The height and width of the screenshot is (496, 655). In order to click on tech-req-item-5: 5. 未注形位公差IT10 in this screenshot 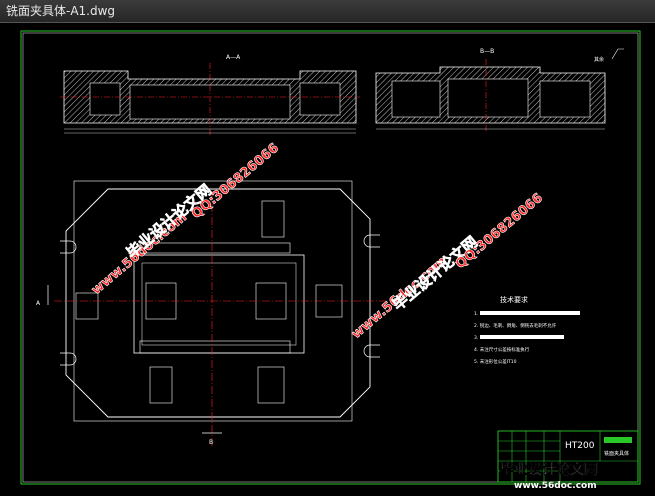, I will do `click(495, 361)`.